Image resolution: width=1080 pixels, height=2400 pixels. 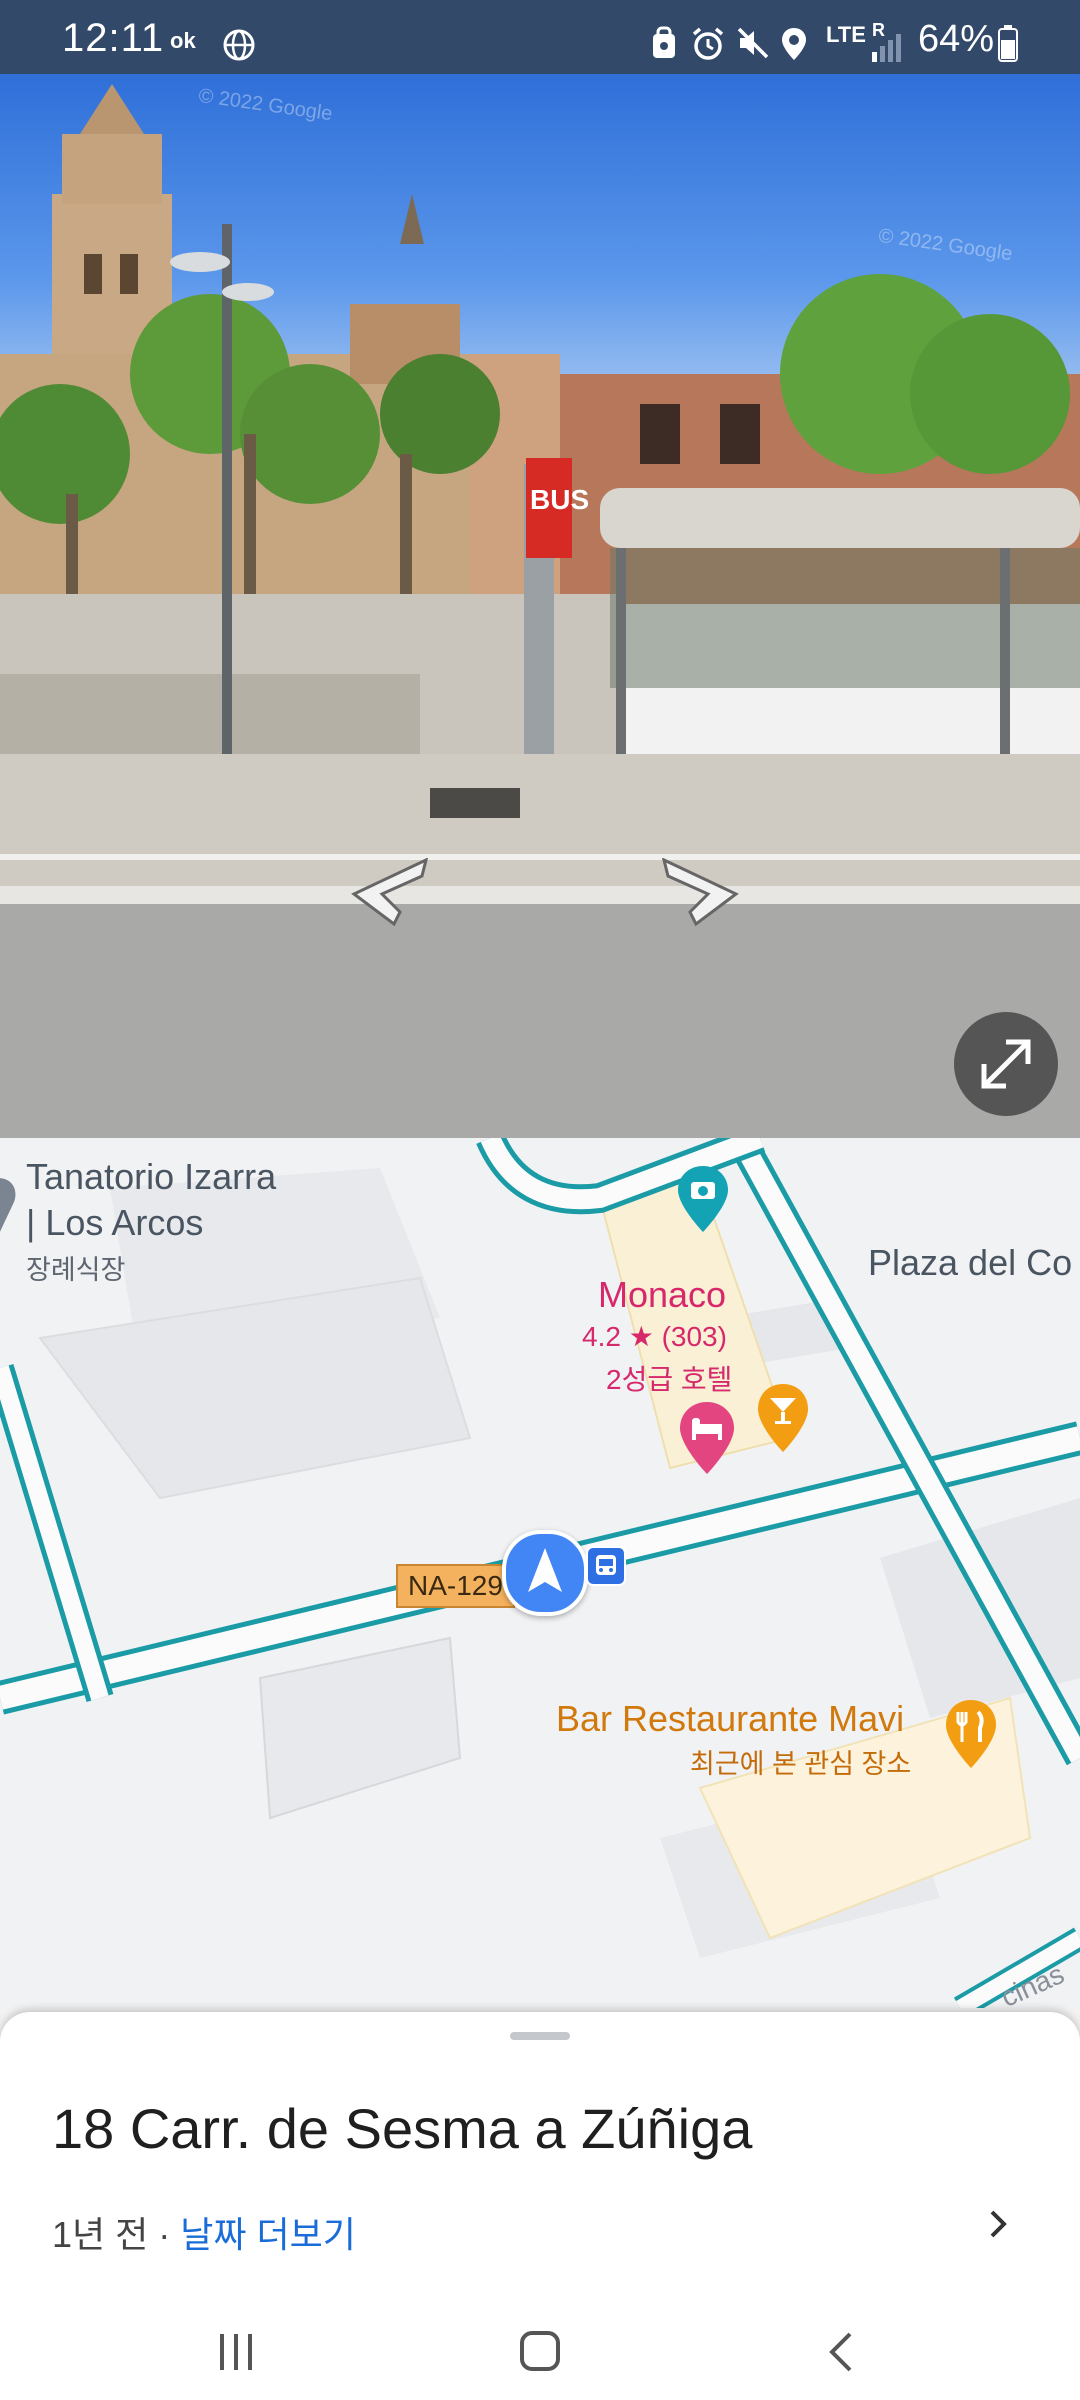 I want to click on bottom-sheet: 18 Carr. de Sesma a Zúñiga 1년 전 · 날짜 더보기, so click(x=540, y=2157).